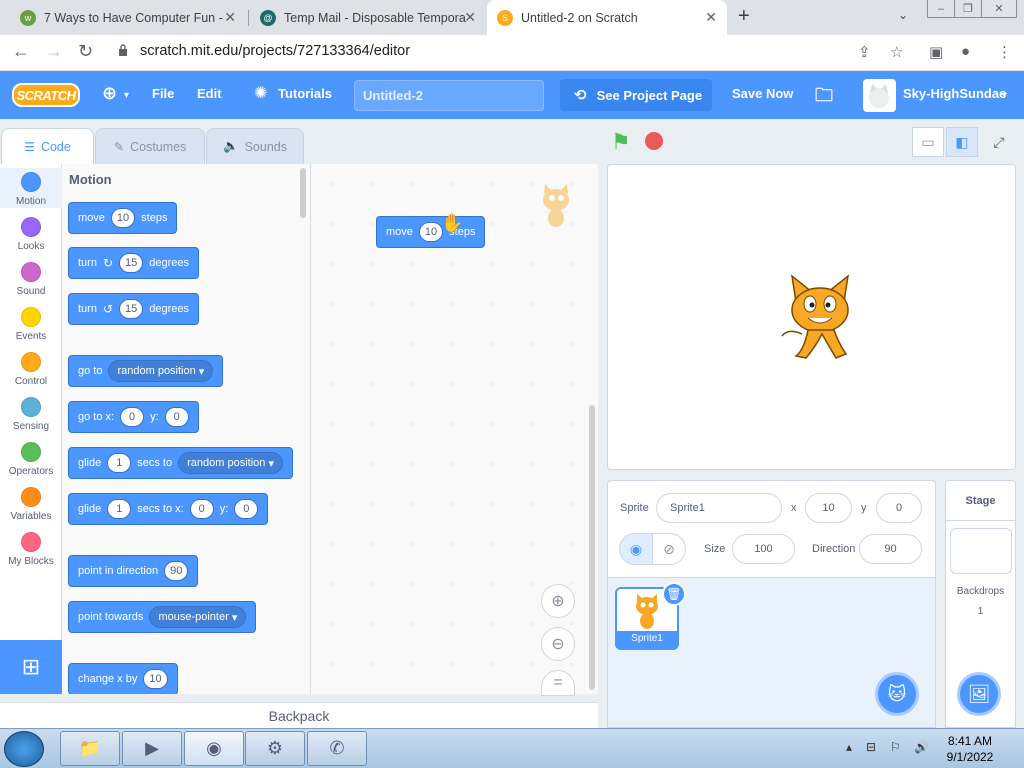  I want to click on start-button, so click(24, 749).